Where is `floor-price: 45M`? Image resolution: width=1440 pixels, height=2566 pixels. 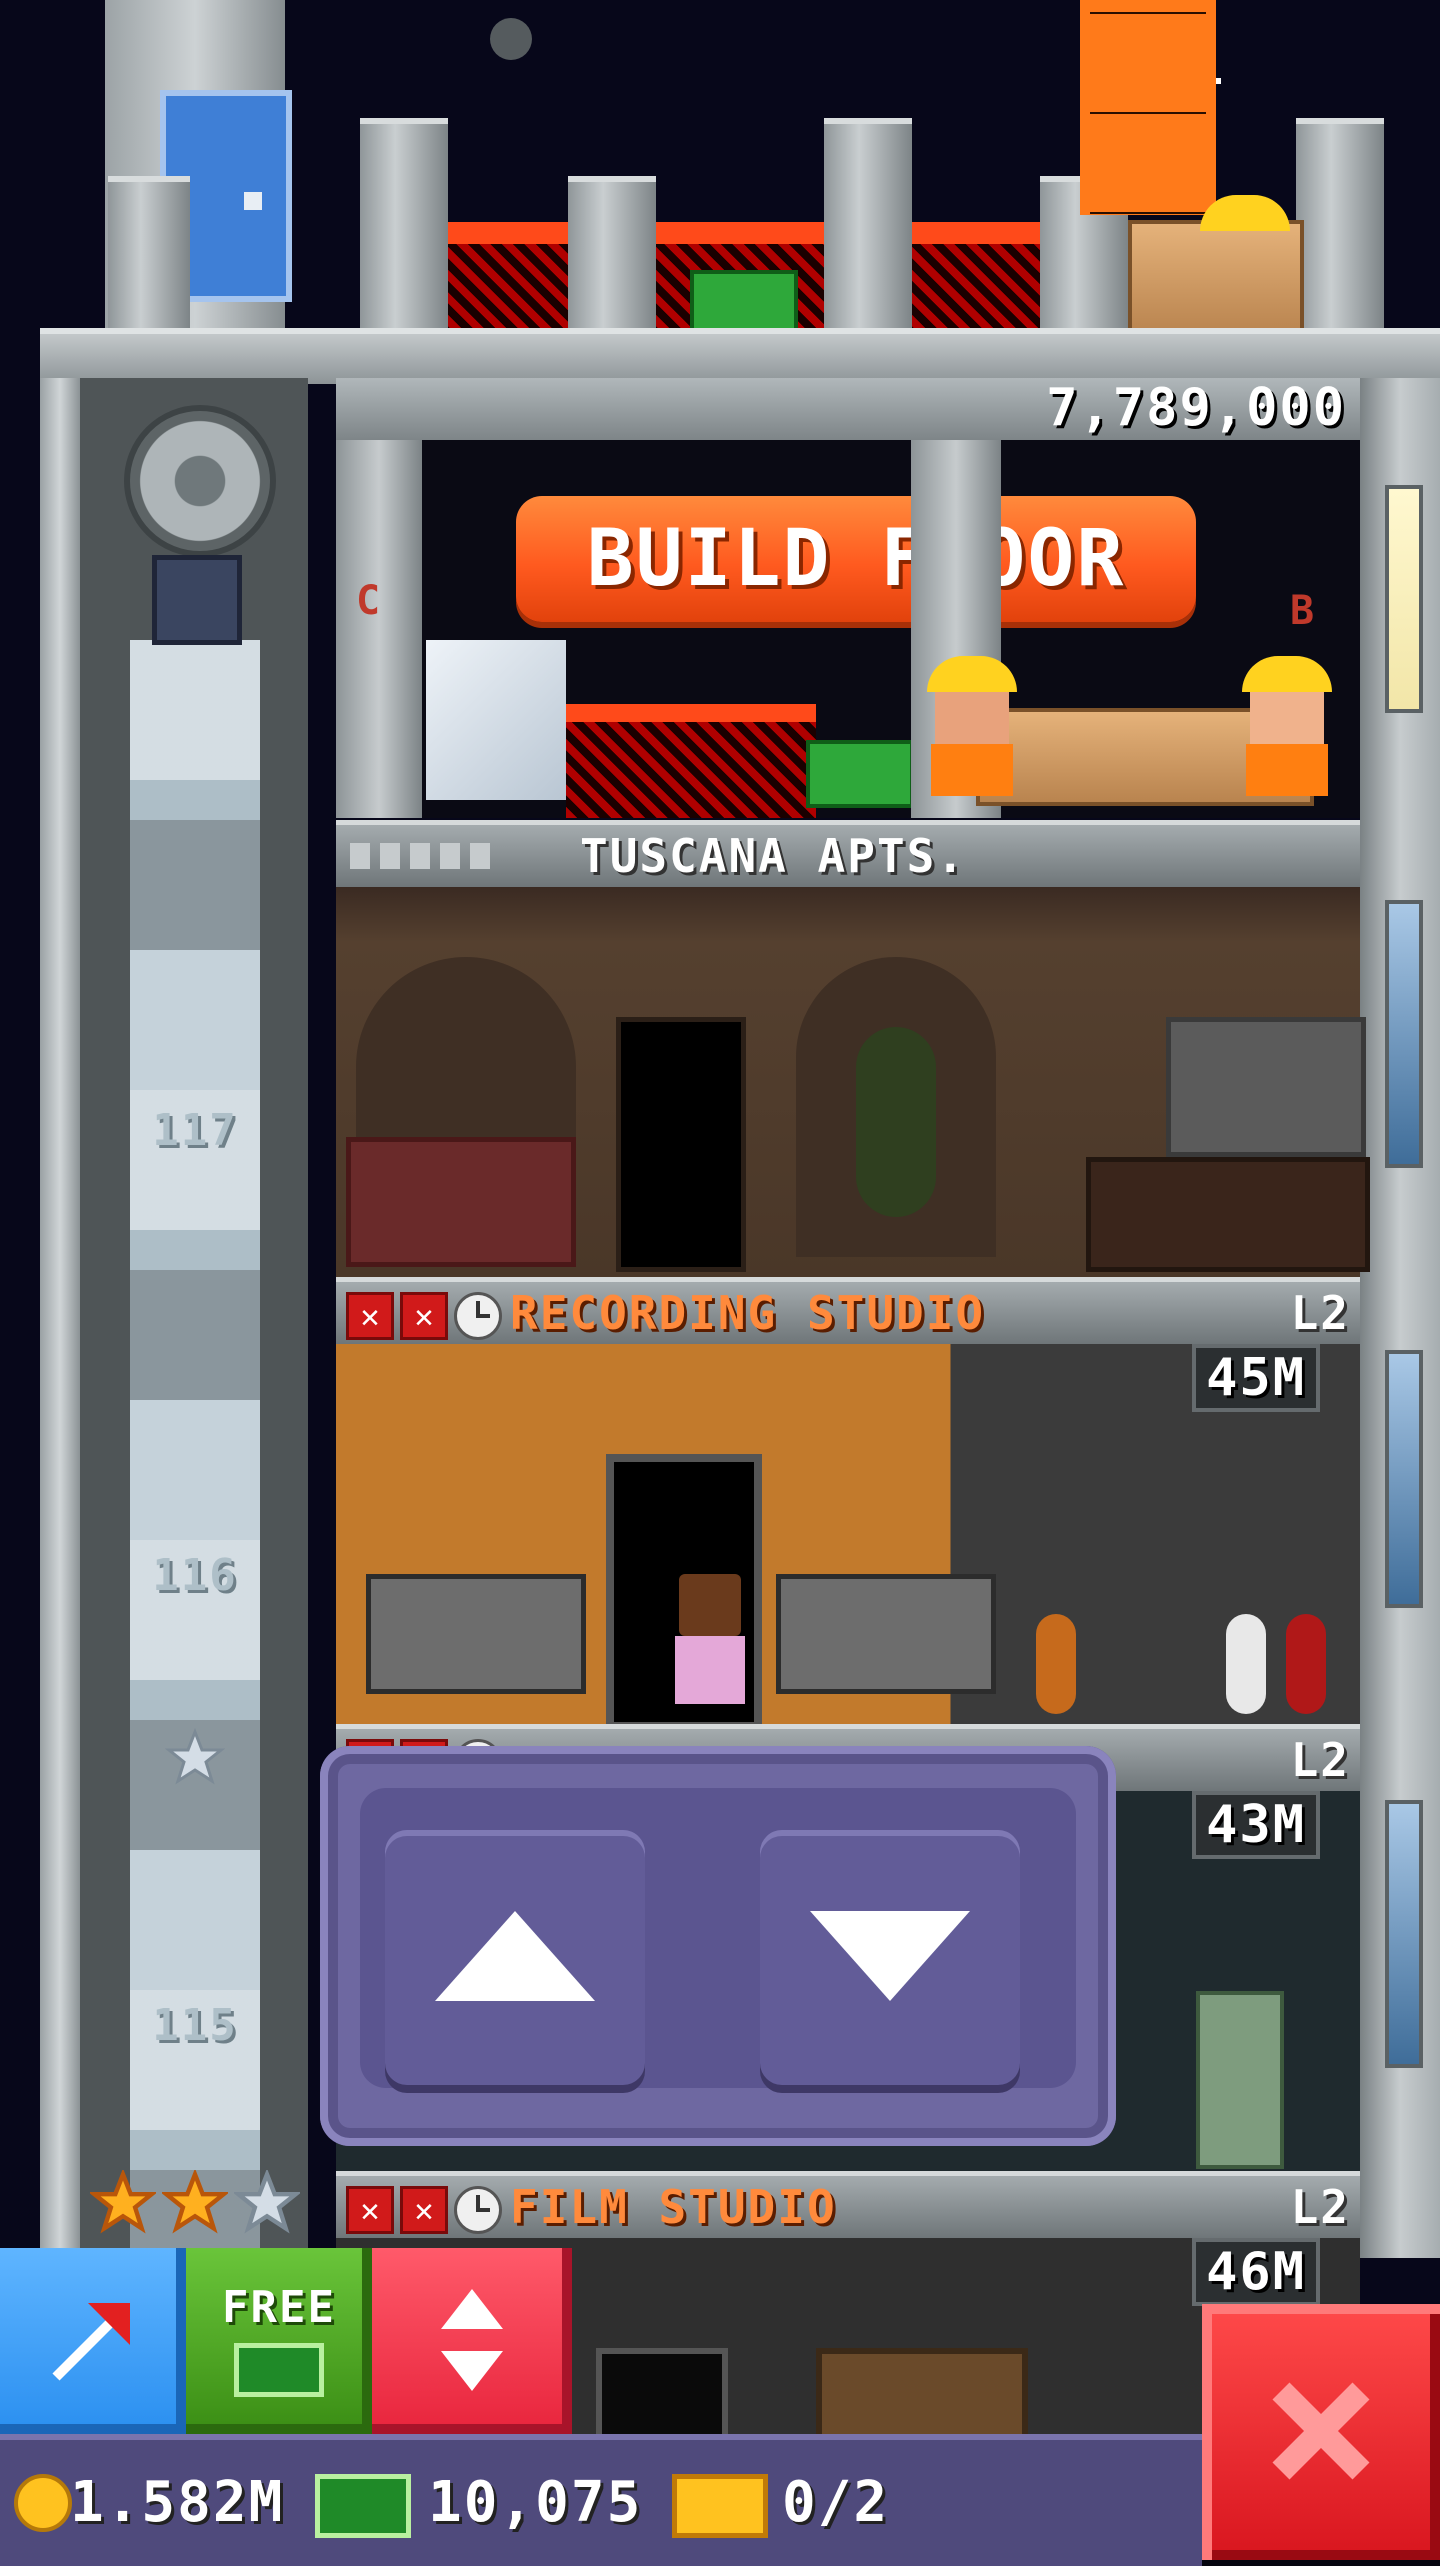
floor-price: 45M is located at coordinates (1256, 1378).